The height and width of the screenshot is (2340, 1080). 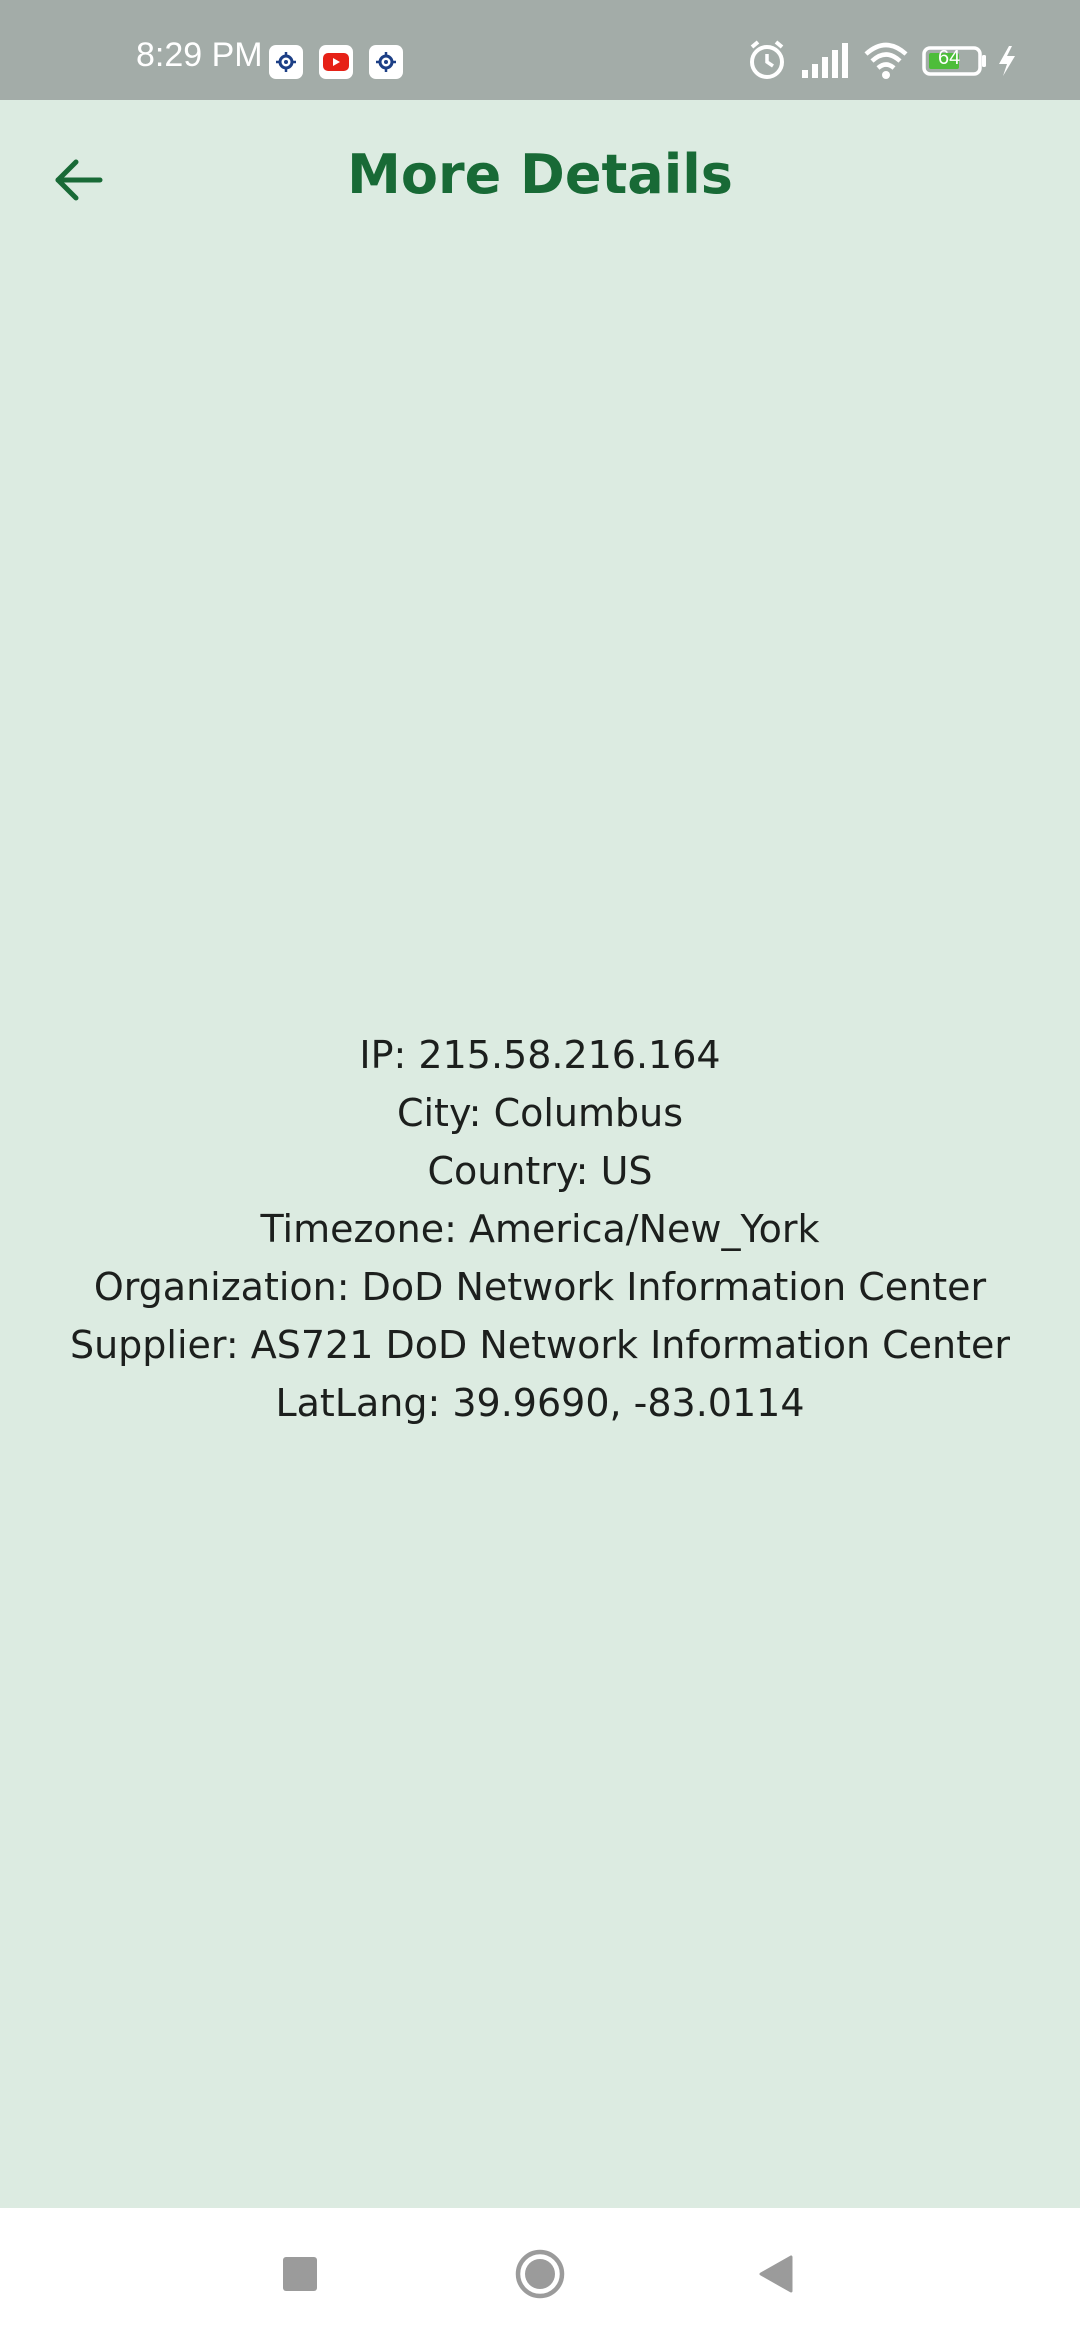 What do you see at coordinates (540, 50) in the screenshot?
I see `status-bar: 8:29 PM 64` at bounding box center [540, 50].